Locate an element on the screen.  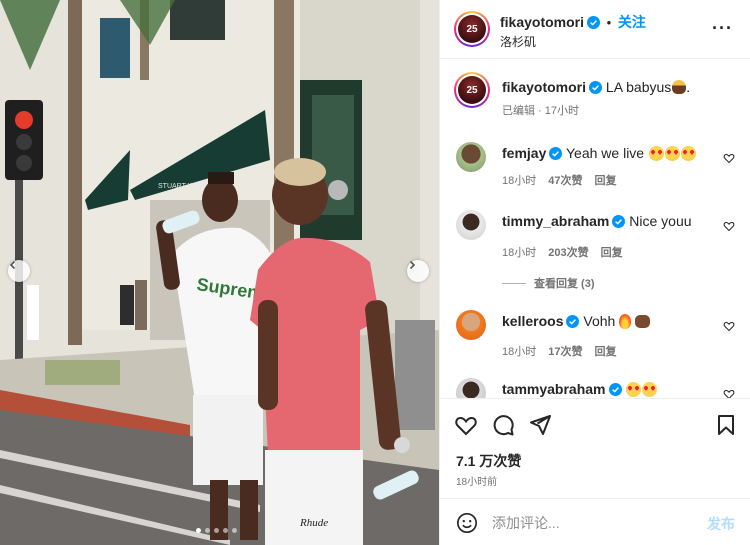
caption-body: fikayotomori LA babyus. is located at coordinates (618, 87).